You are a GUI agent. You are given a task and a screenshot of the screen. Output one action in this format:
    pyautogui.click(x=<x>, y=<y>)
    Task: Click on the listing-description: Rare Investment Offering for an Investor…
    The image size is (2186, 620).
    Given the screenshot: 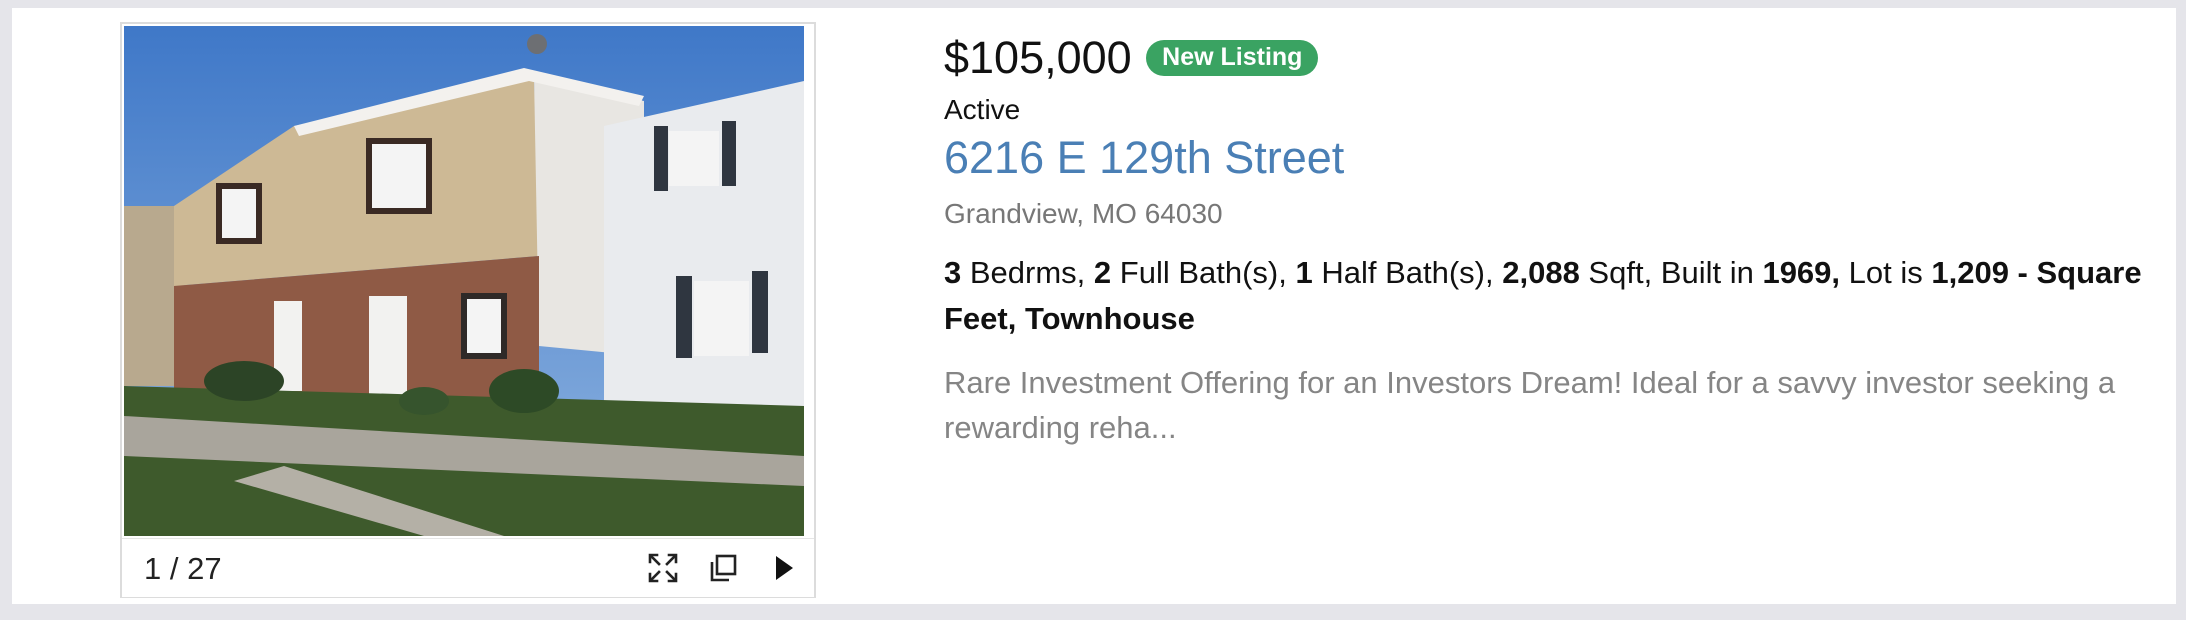 What is the action you would take?
    pyautogui.click(x=1530, y=405)
    